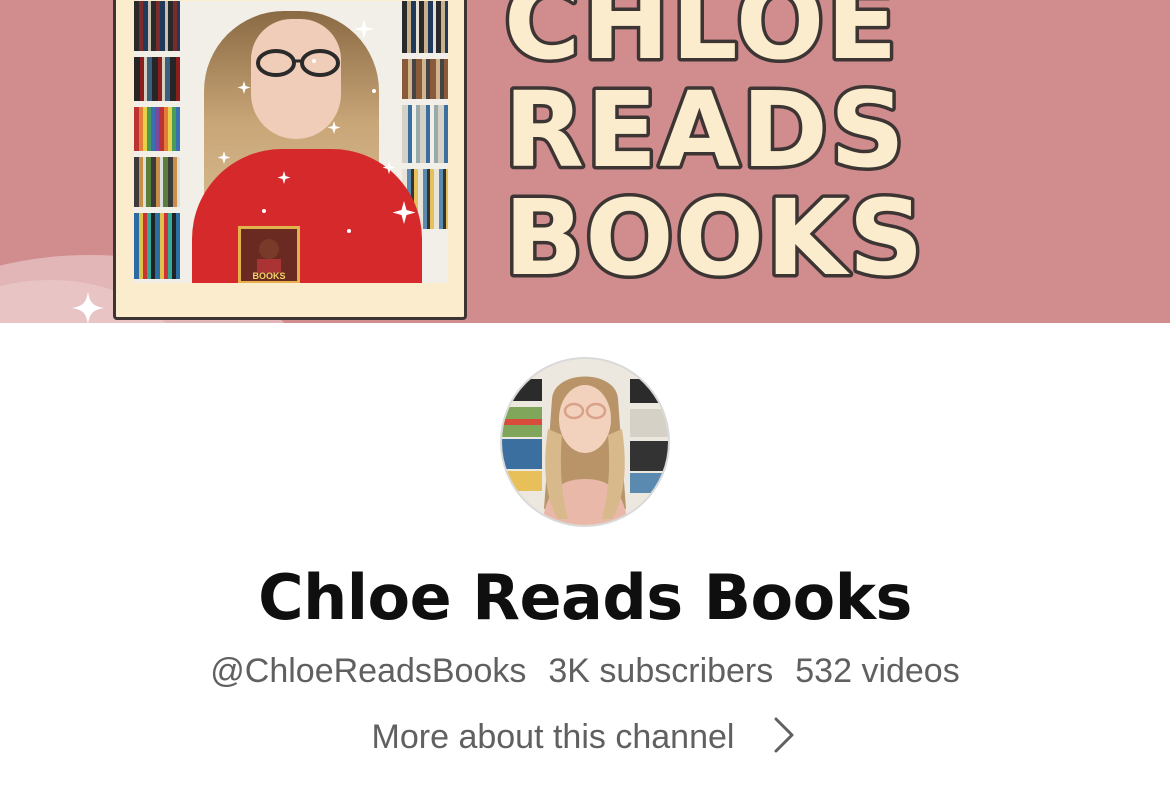 The width and height of the screenshot is (1170, 786). I want to click on banner-photo: BOOKS, so click(291, 142).